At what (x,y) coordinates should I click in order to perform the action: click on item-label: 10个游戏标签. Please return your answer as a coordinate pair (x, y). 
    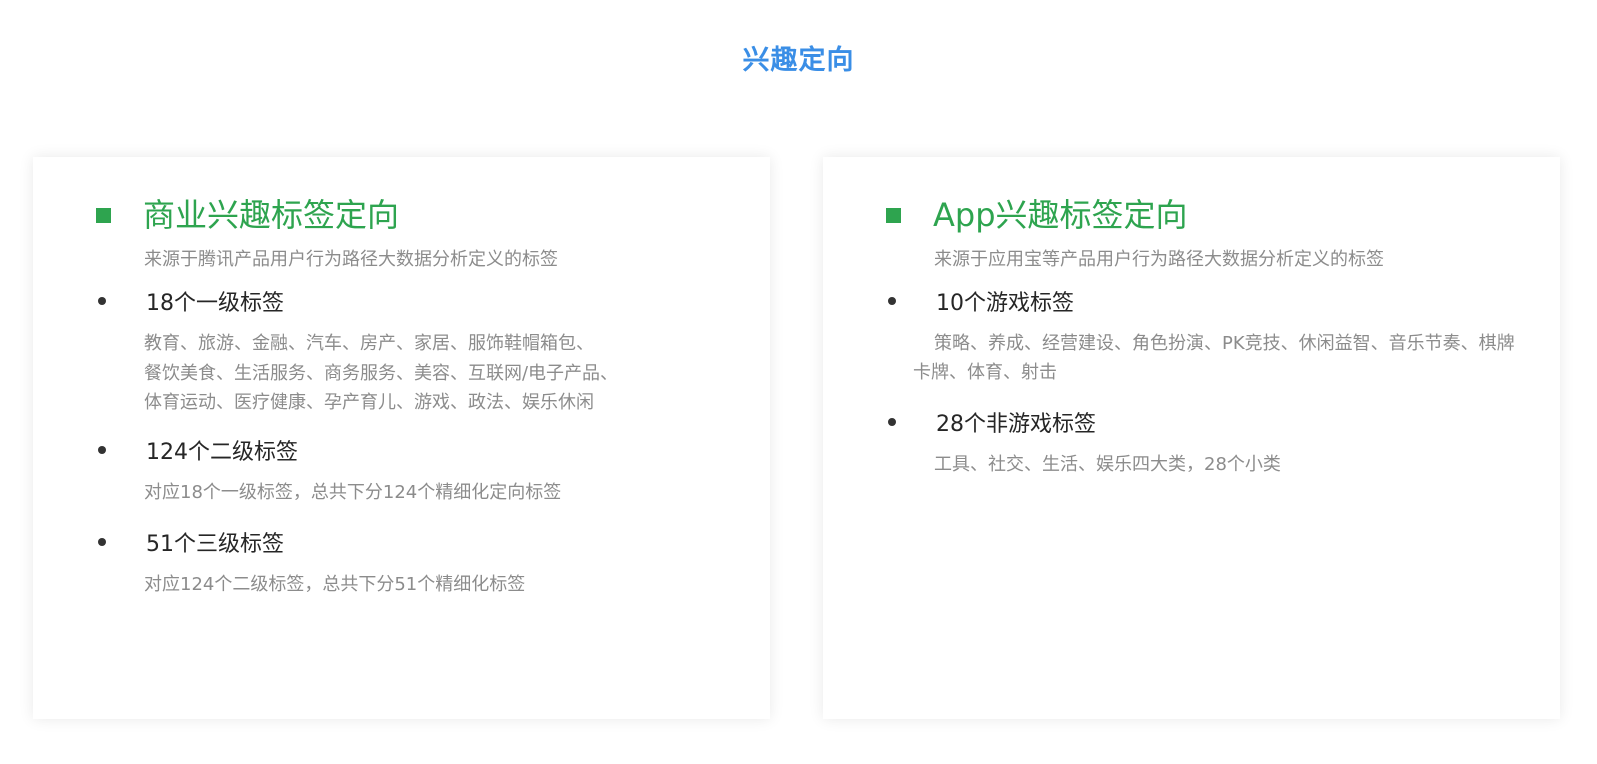
    Looking at the image, I should click on (1005, 303).